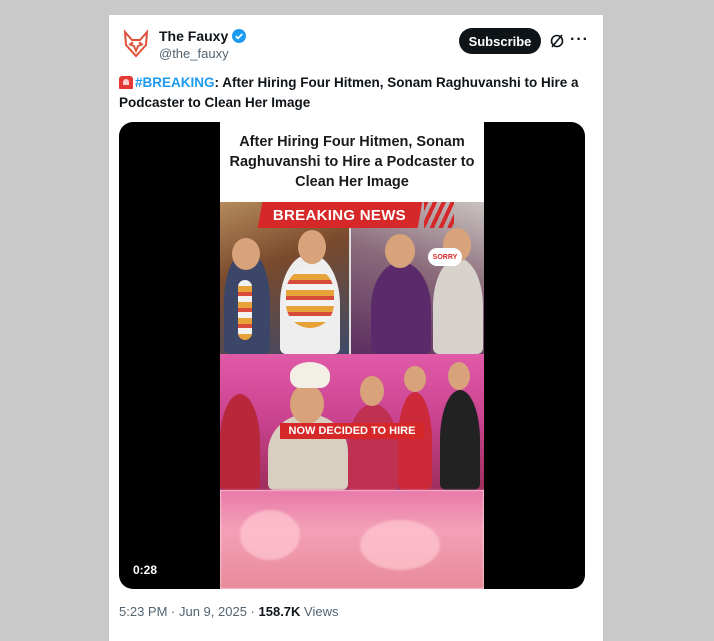  Describe the element at coordinates (319, 611) in the screenshot. I see `views-label: Views` at that location.